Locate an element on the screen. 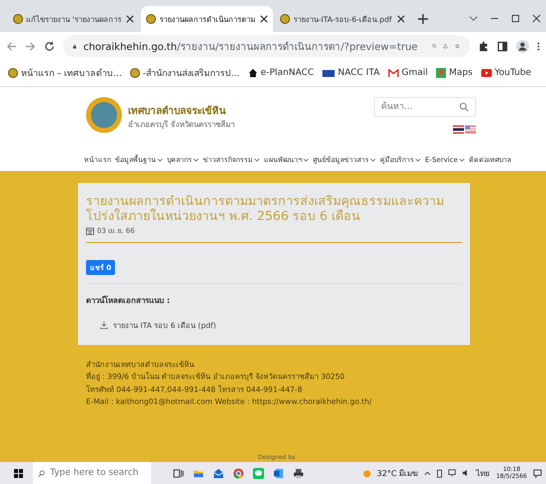 This screenshot has width=546, height=484. site-name: เทศบาลตำบลจระเข้หิน is located at coordinates (177, 111).